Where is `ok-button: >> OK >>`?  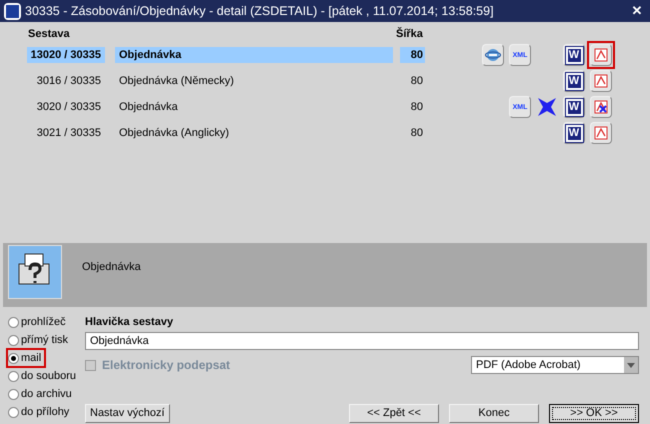
ok-button: >> OK >> is located at coordinates (594, 413).